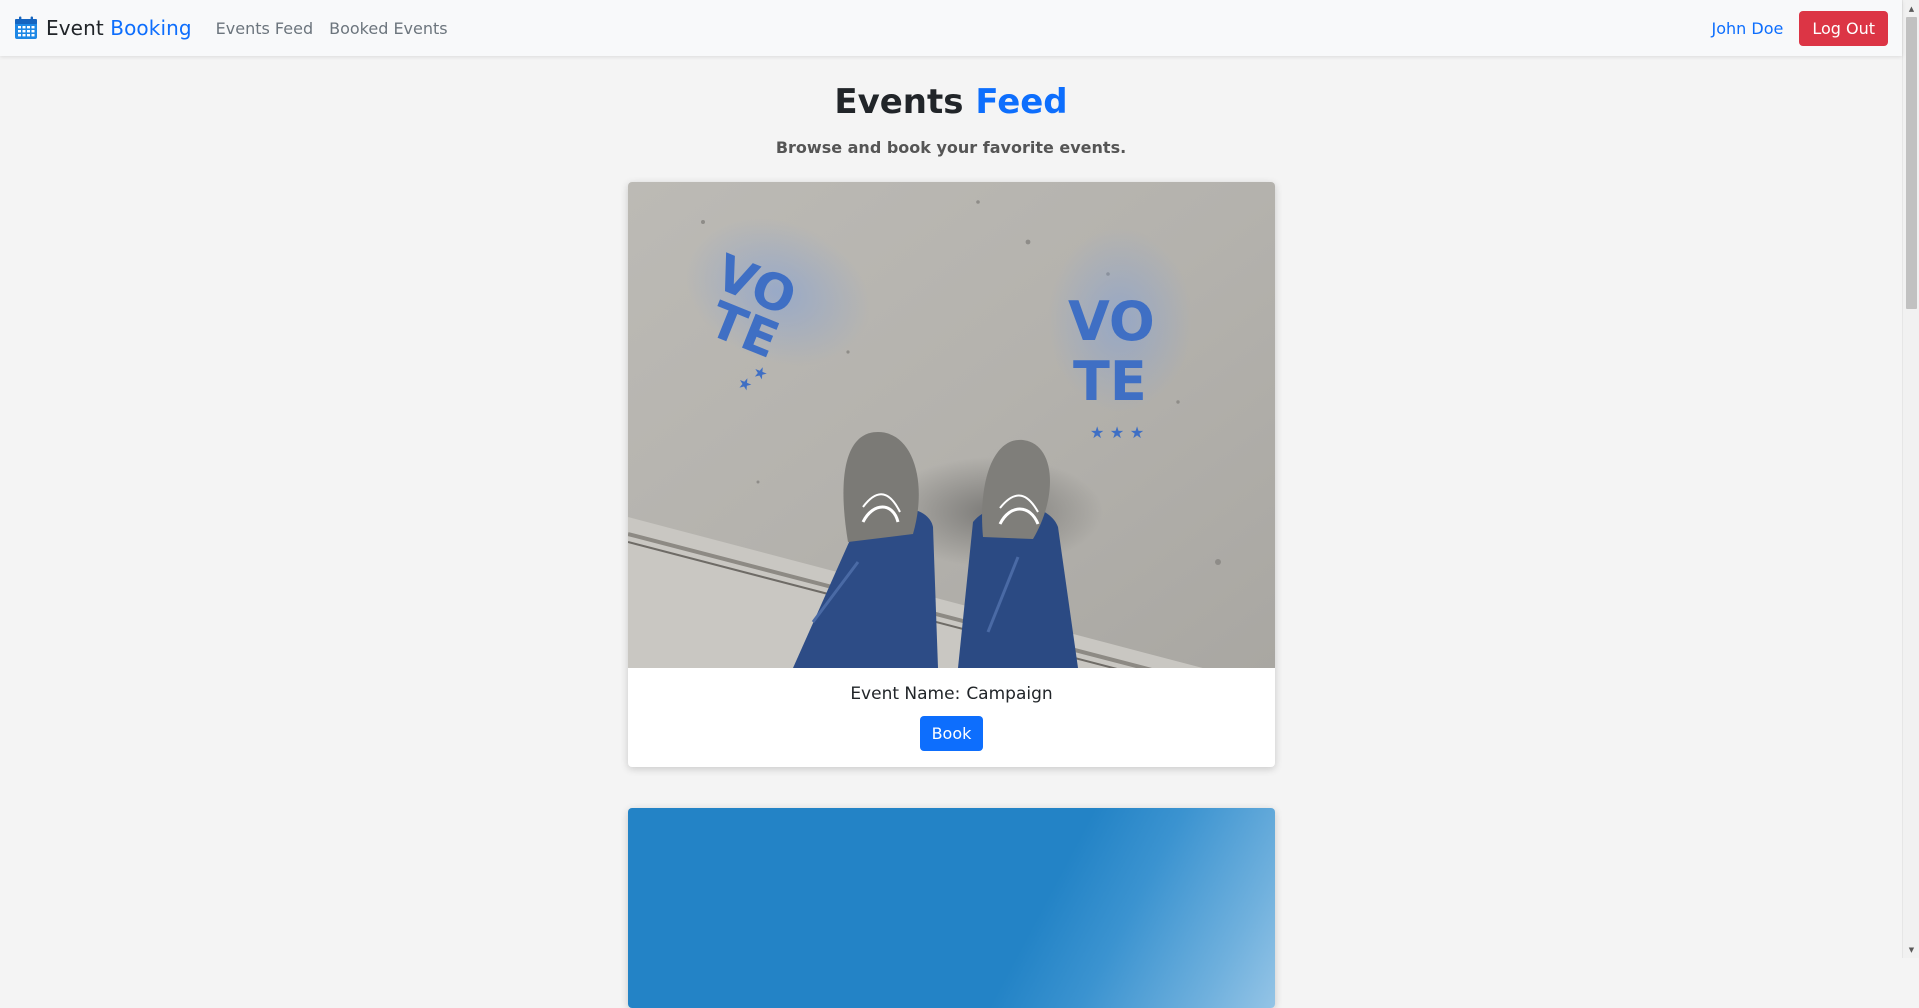 The width and height of the screenshot is (1919, 1008). Describe the element at coordinates (1843, 28) in the screenshot. I see `logout-button: Log Out` at that location.